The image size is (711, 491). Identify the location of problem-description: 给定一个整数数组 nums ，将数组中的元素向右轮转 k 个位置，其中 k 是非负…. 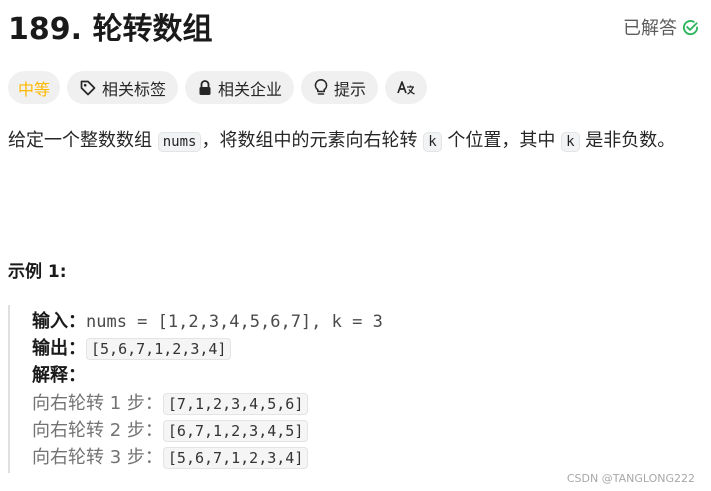
(353, 141).